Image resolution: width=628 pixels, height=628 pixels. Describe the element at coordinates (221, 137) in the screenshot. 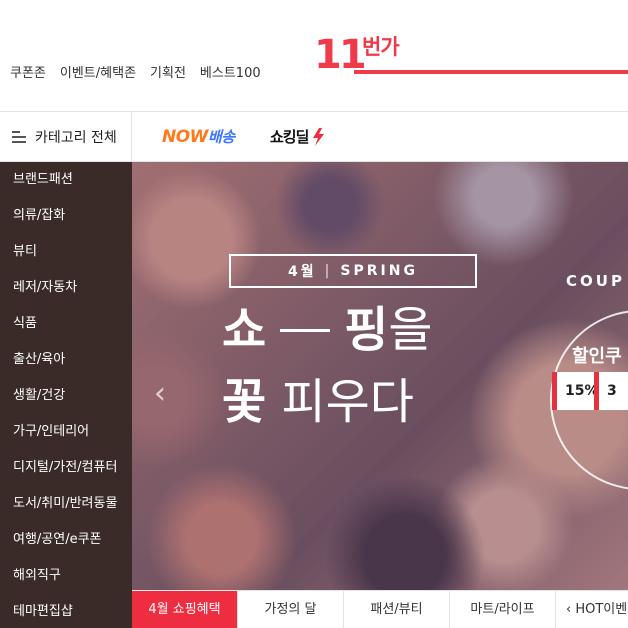

I see `delivery-text: 배송` at that location.